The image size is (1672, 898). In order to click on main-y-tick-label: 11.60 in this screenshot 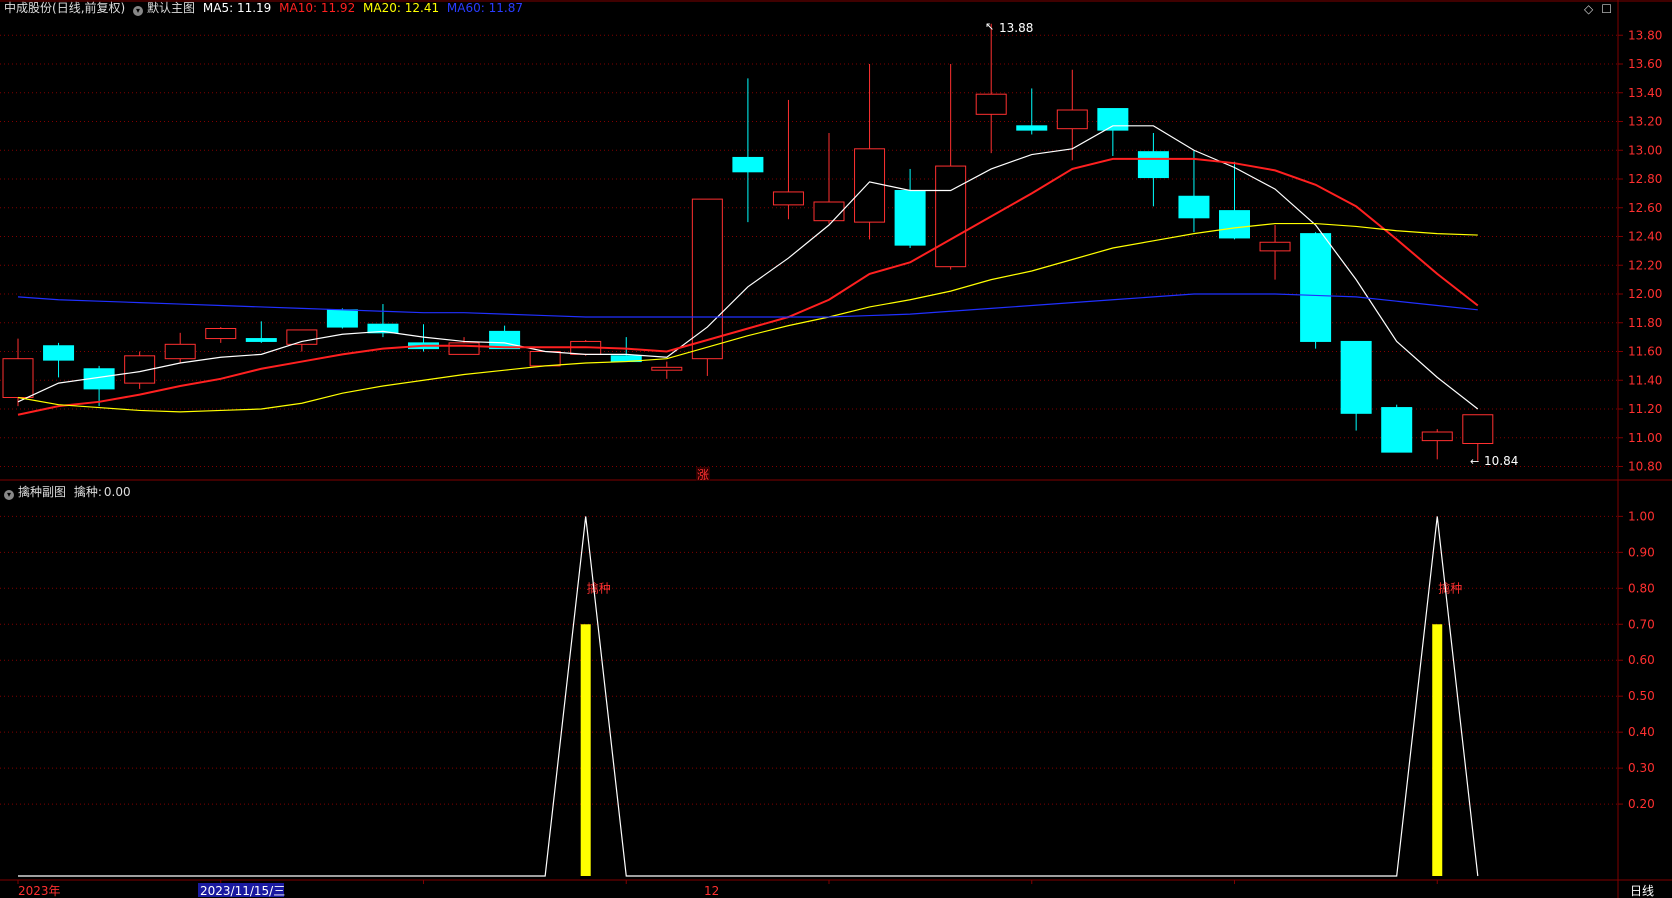, I will do `click(1645, 352)`.